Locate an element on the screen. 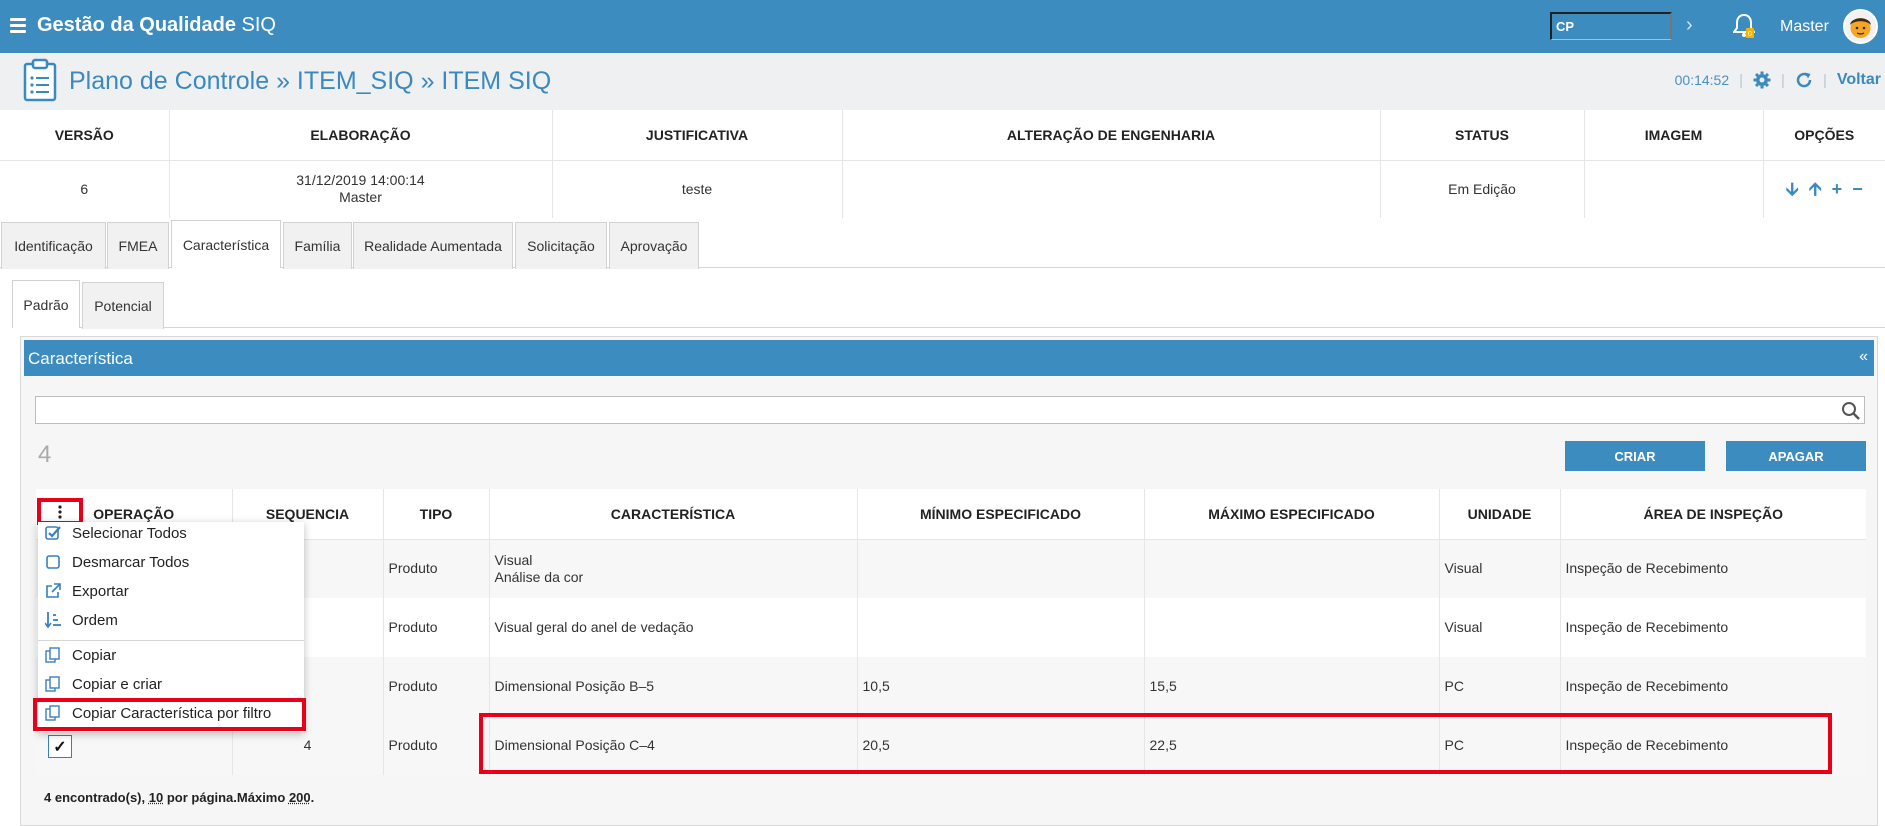  menu-item-select-all: Selecionar Todos is located at coordinates (115, 533).